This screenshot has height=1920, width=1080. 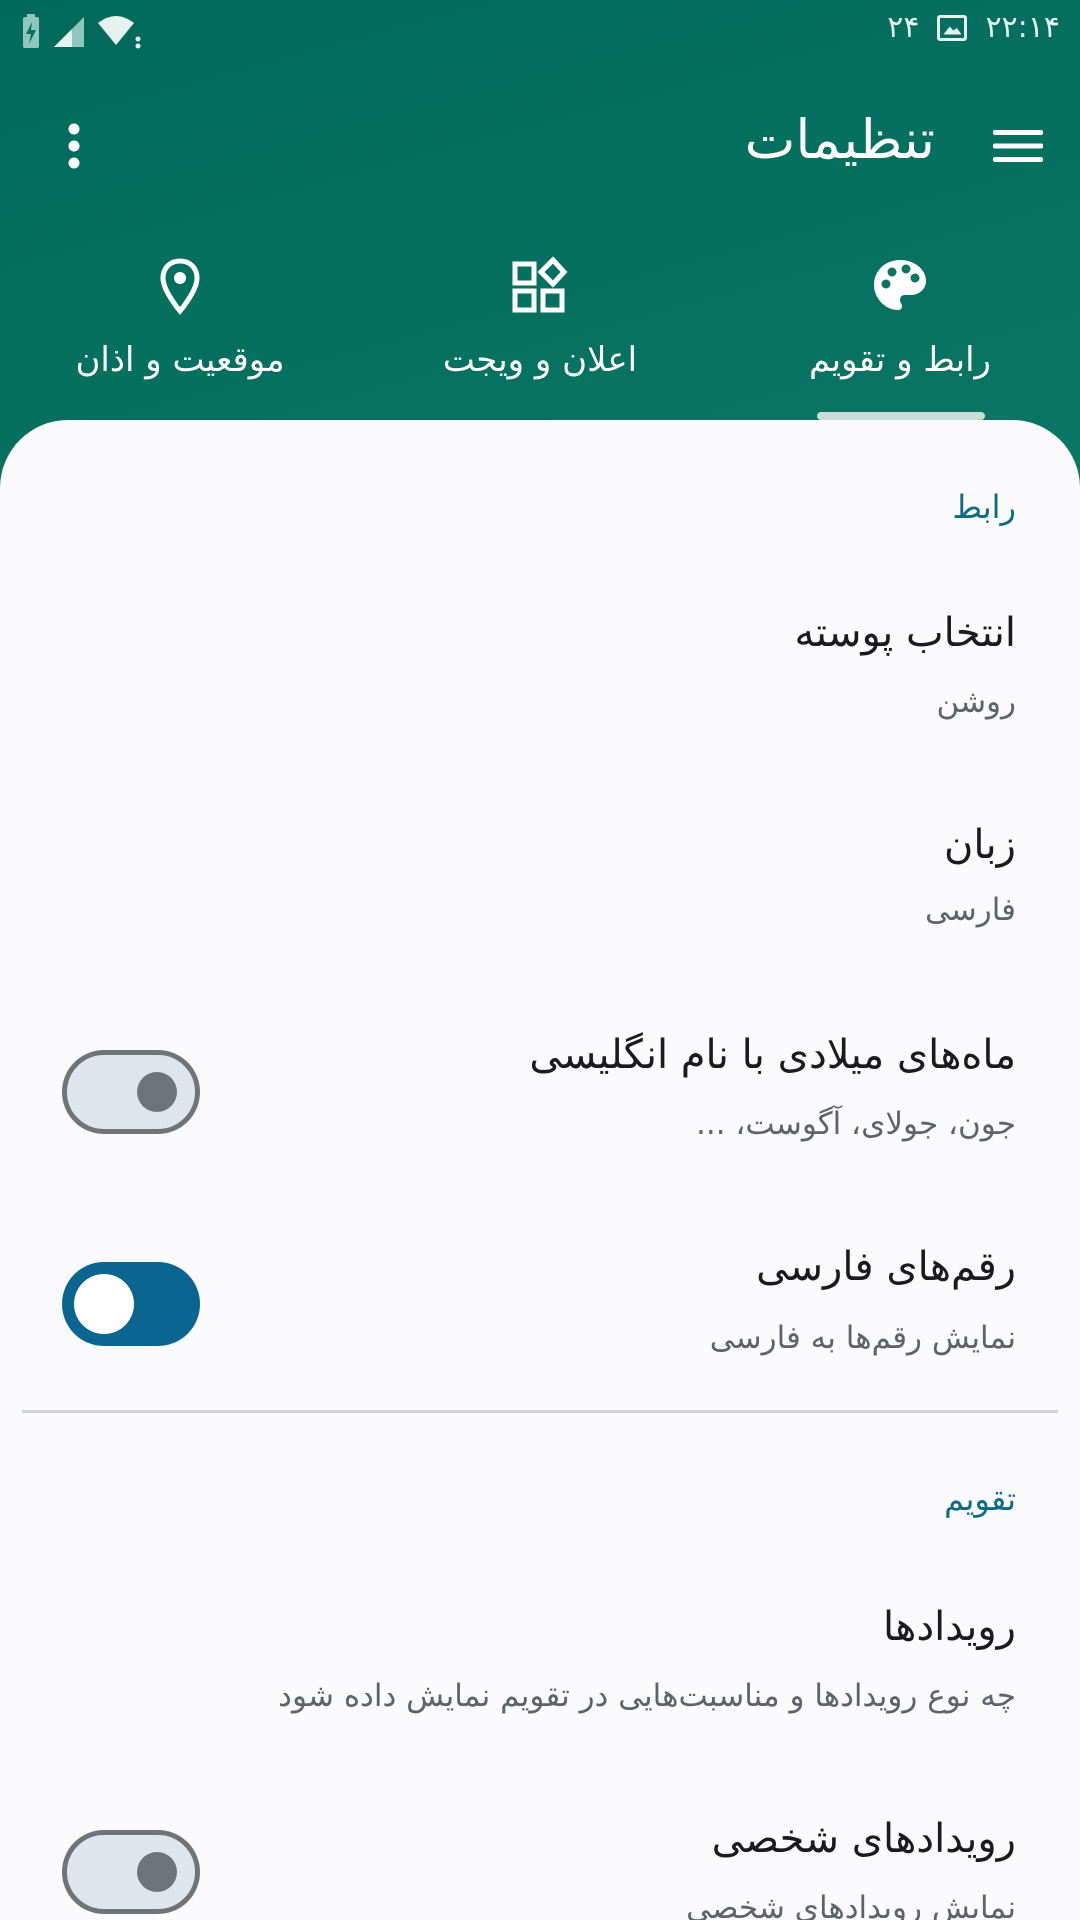 I want to click on pref-title: رویدادها, so click(x=949, y=1627).